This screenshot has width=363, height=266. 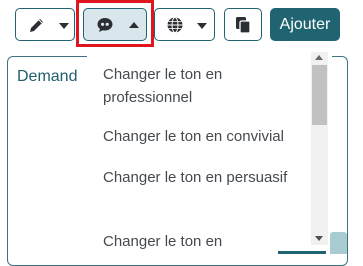 I want to click on scroll-down-arrow-icon, so click(x=319, y=238).